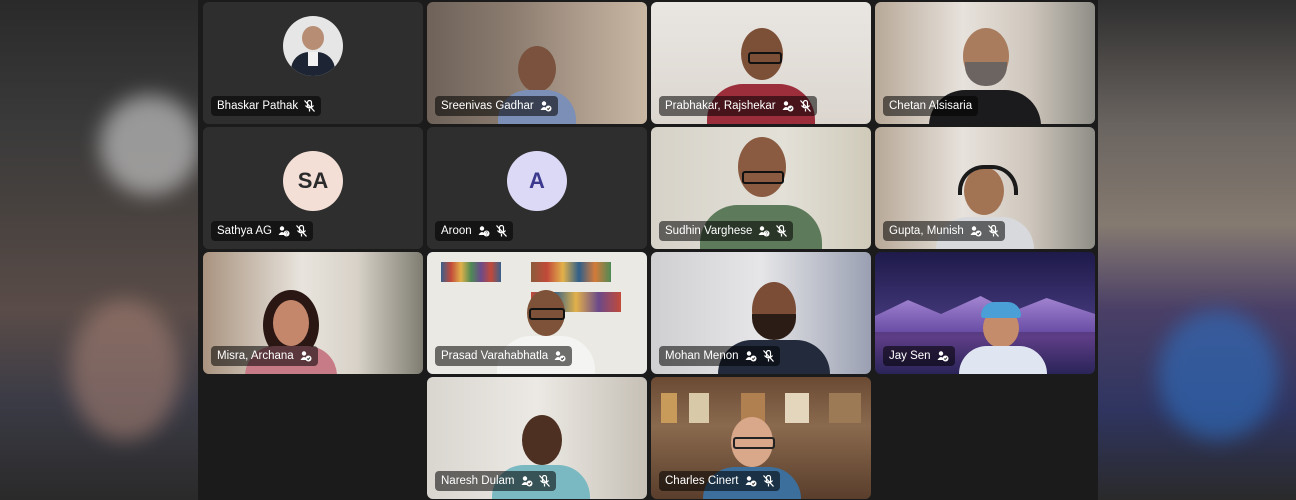 The image size is (1296, 500). I want to click on participant-tile: Misra, Archana, so click(313, 313).